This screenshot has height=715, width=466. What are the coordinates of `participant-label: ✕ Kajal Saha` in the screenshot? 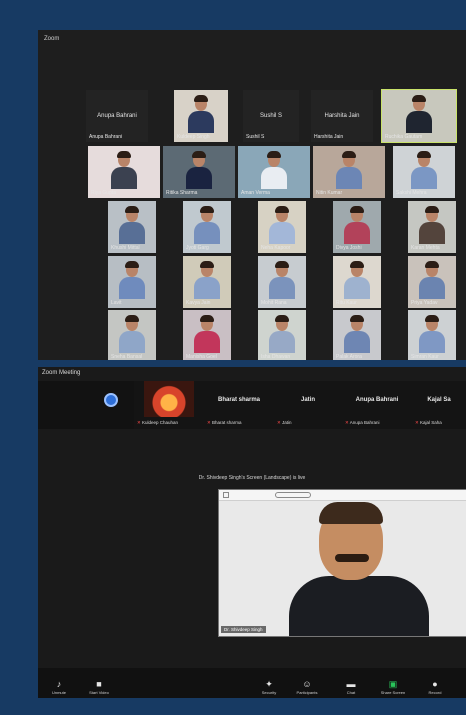 It's located at (428, 422).